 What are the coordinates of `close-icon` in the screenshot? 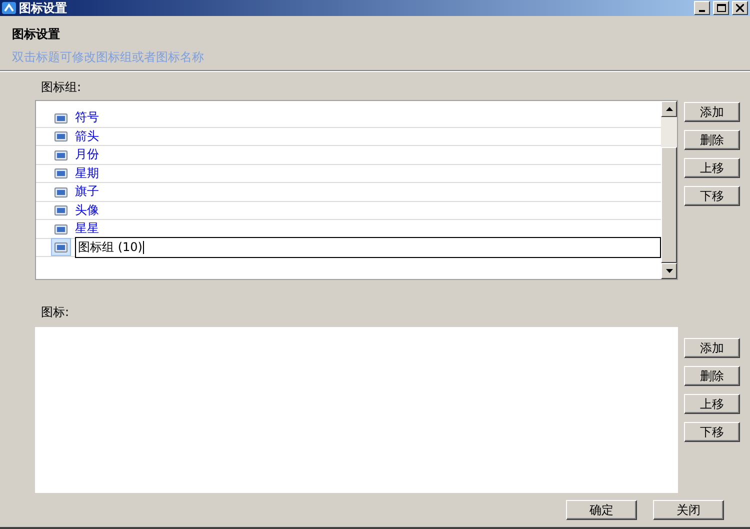 It's located at (740, 8).